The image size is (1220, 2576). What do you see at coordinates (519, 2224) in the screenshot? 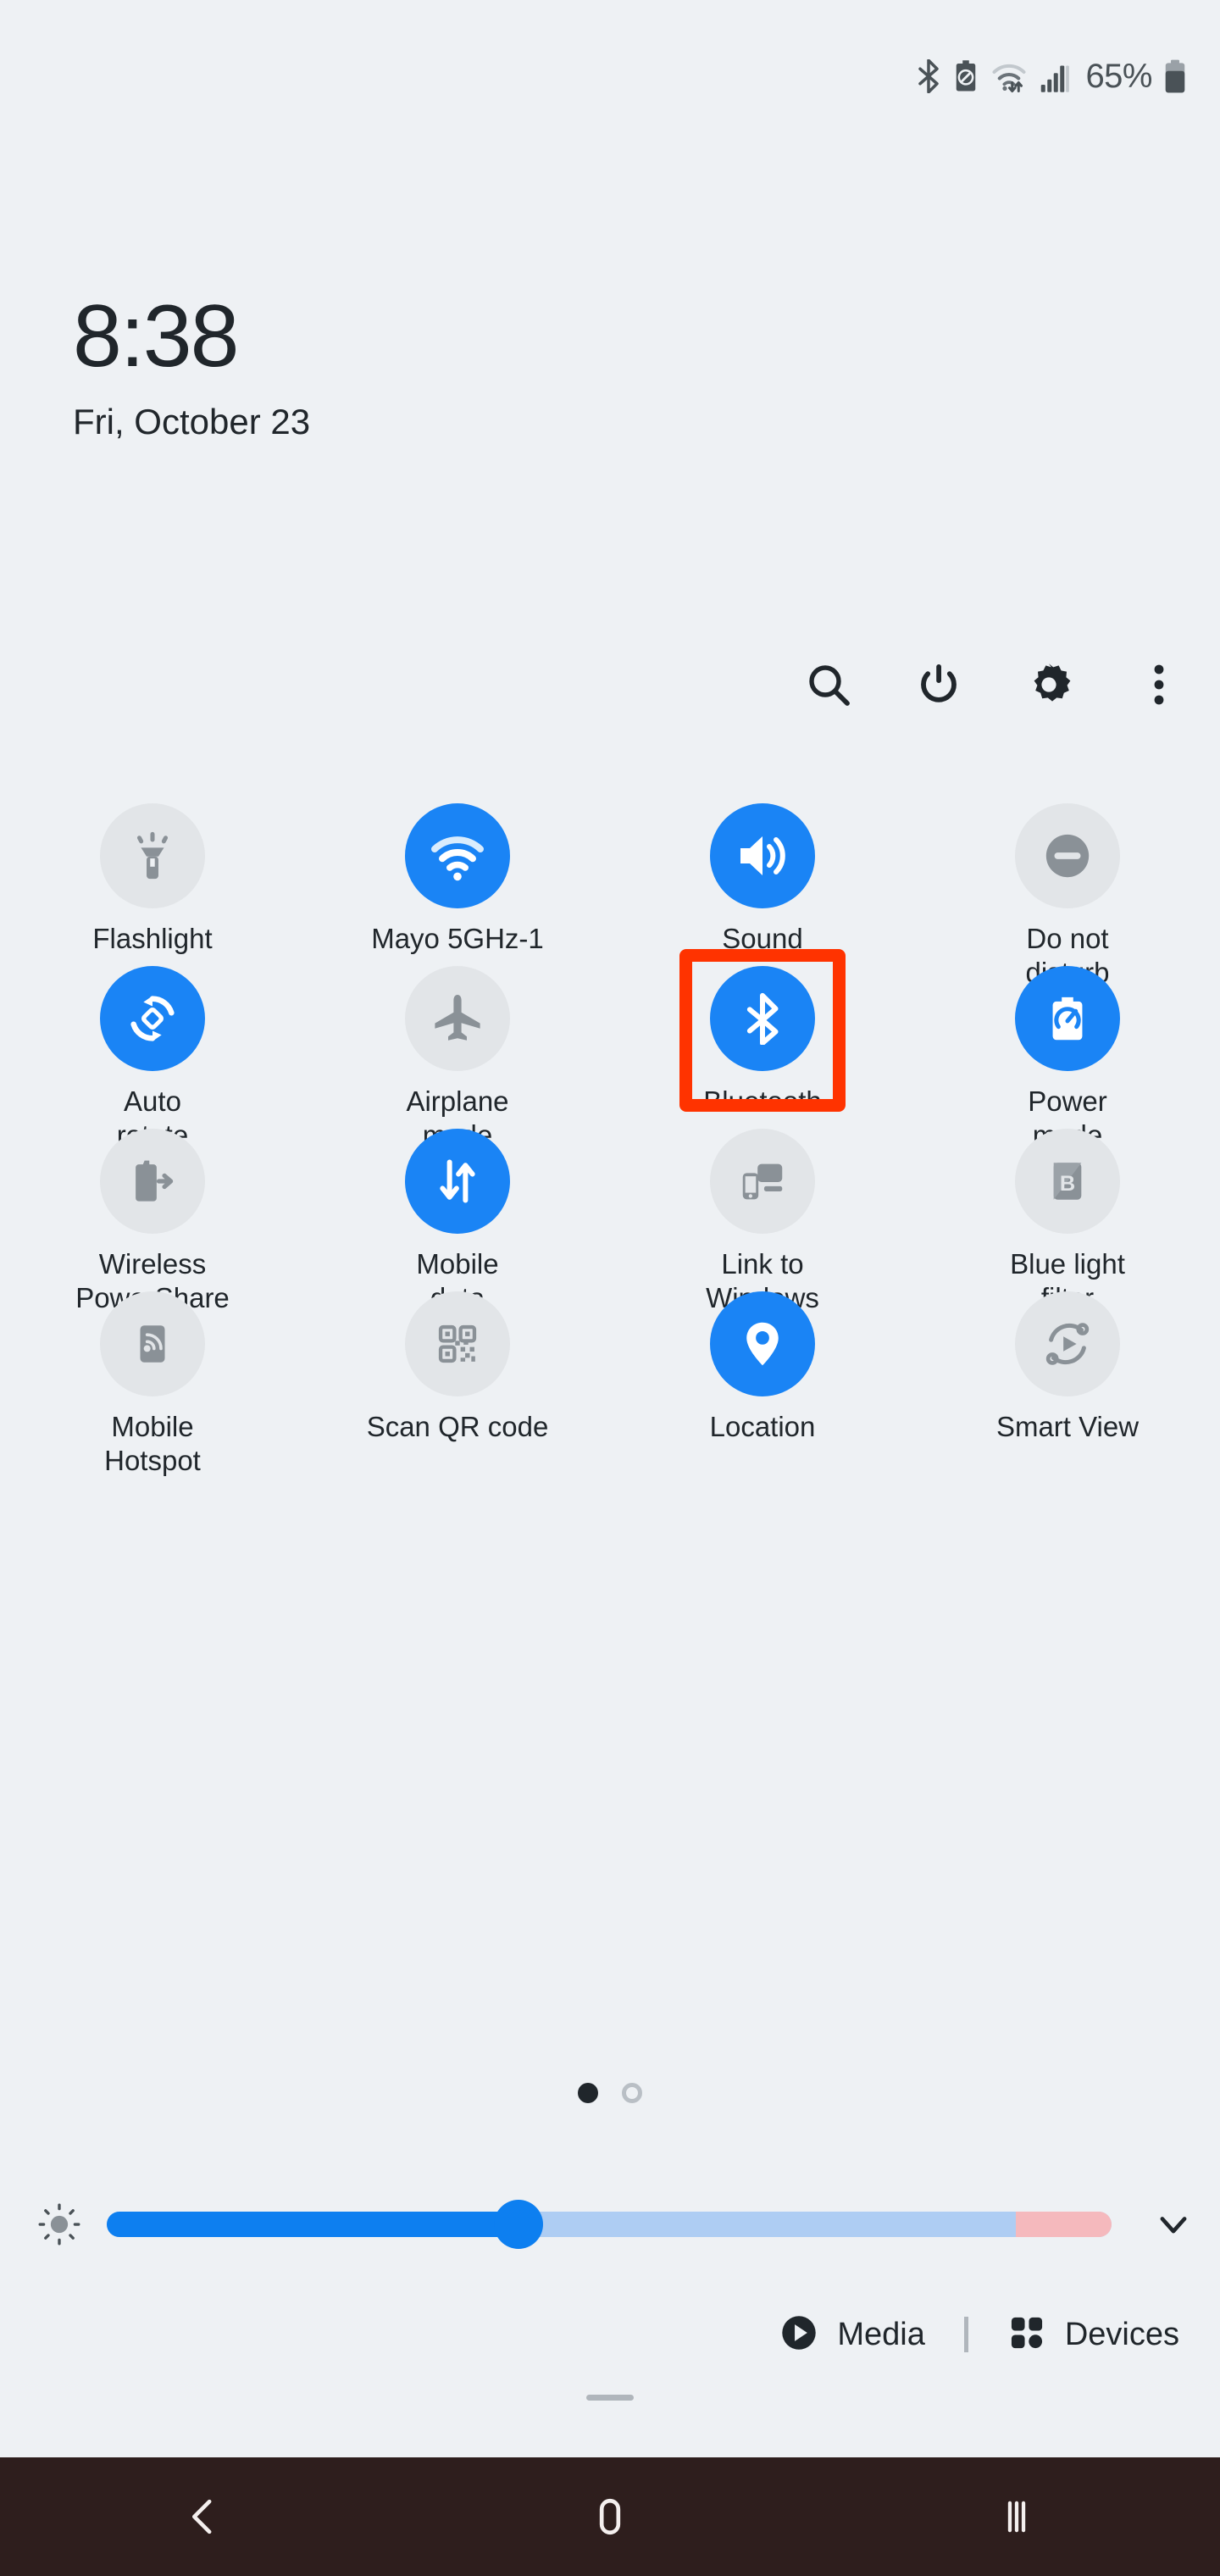
I see `slider-thumb` at bounding box center [519, 2224].